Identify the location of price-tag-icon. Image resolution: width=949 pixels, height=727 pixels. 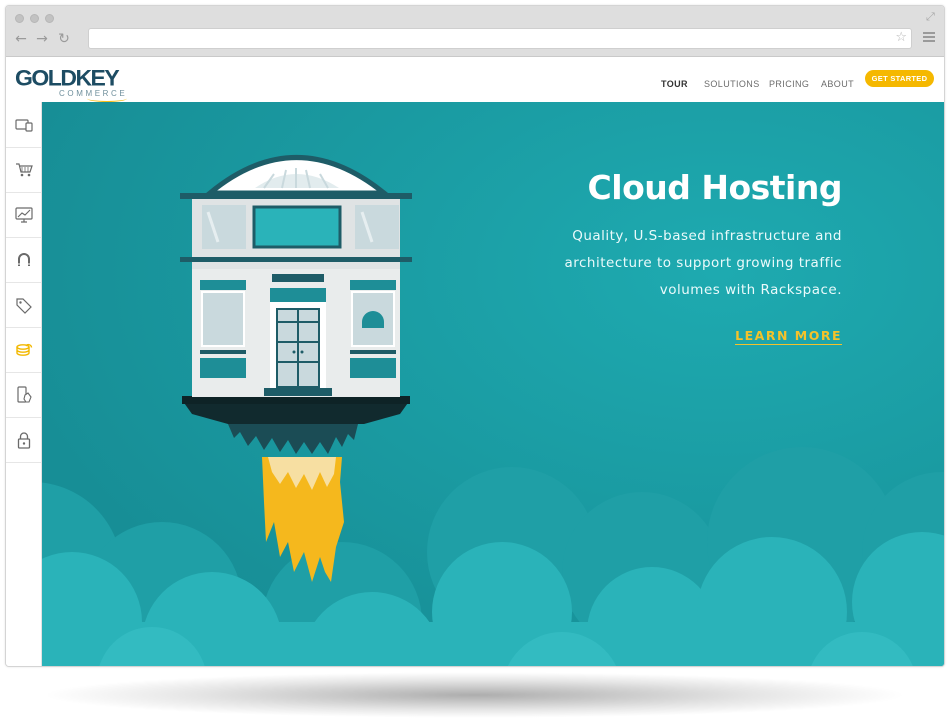
(23, 305).